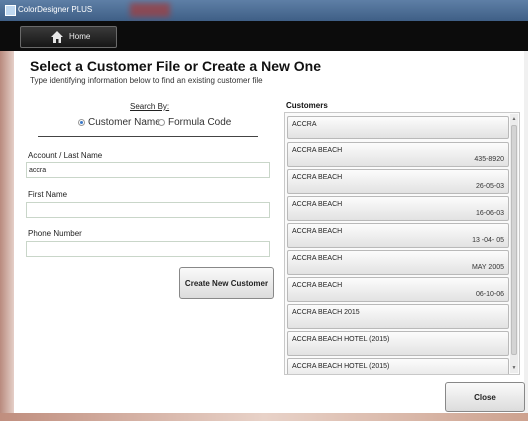  What do you see at coordinates (124, 122) in the screenshot?
I see `radio-customer-name-label: Customer Name` at bounding box center [124, 122].